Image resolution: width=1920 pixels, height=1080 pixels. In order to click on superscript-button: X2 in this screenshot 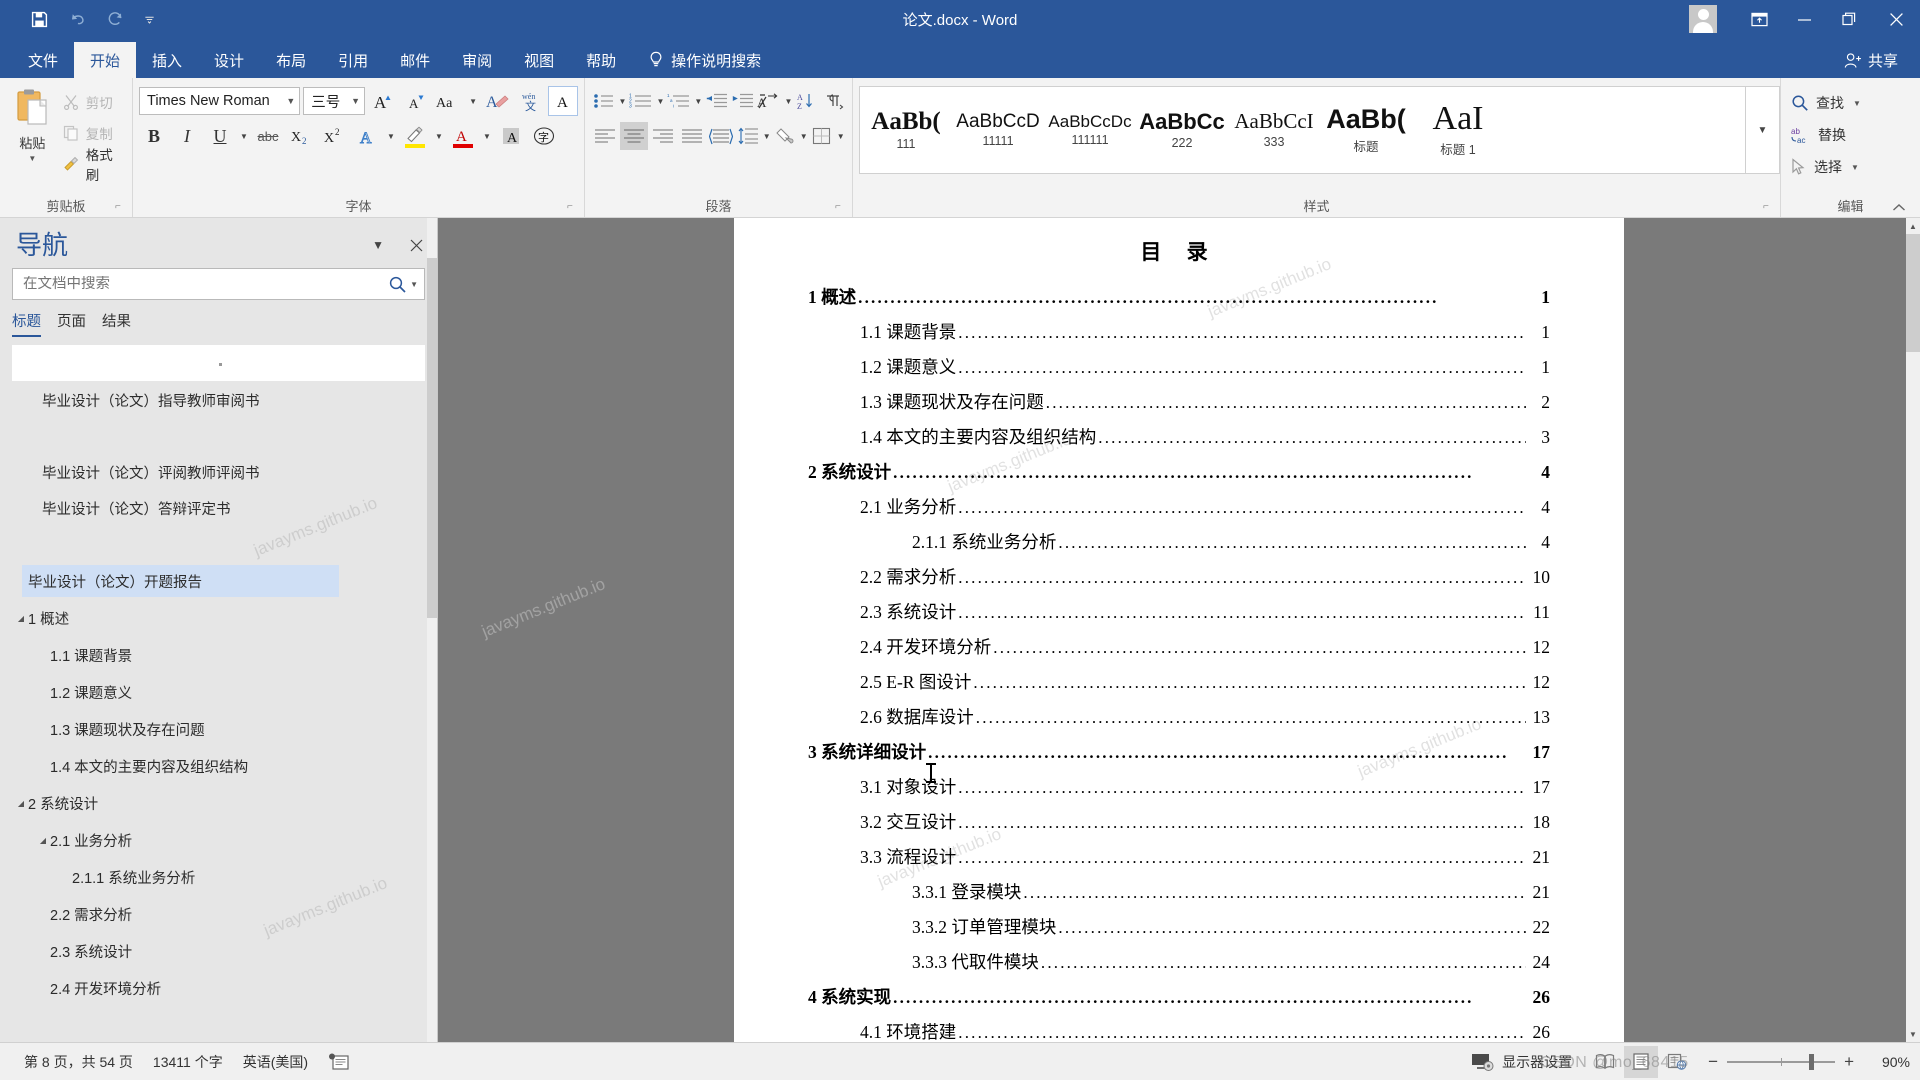, I will do `click(334, 136)`.